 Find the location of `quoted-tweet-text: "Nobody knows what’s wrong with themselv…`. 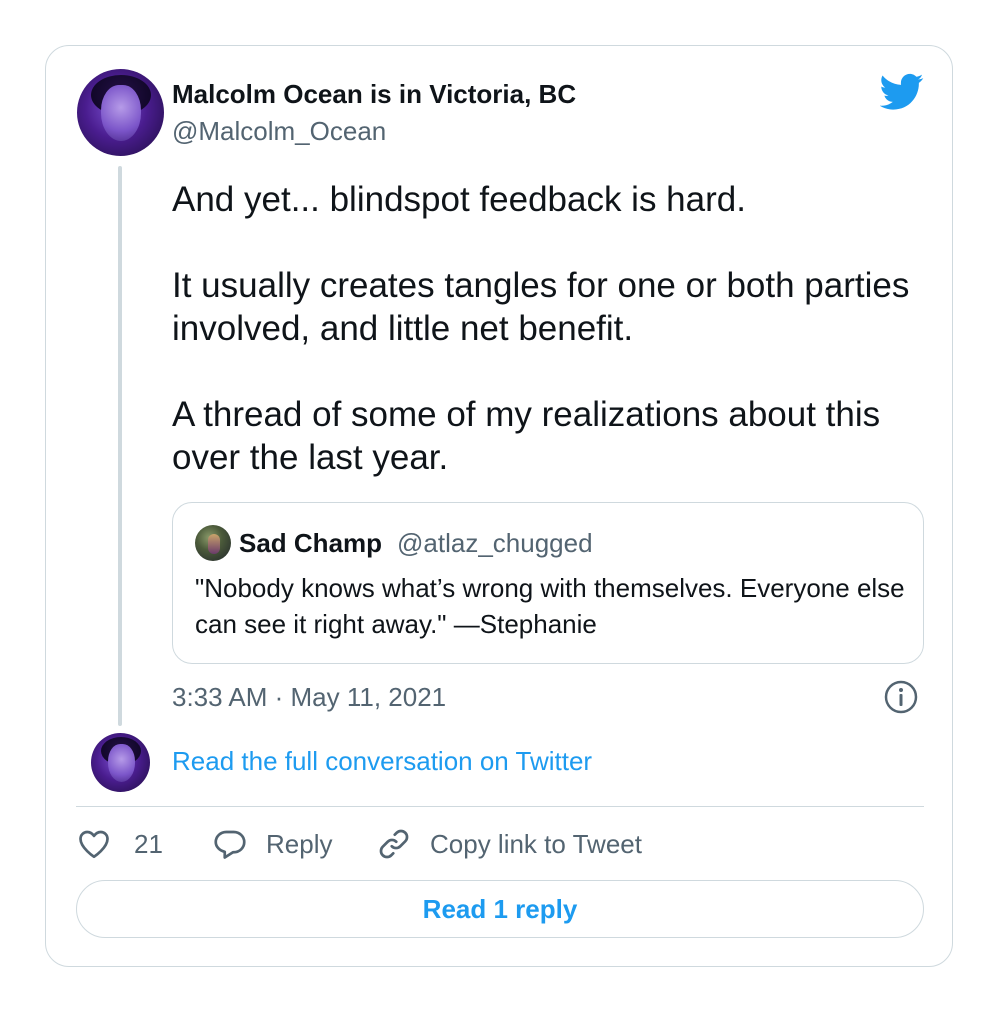

quoted-tweet-text: "Nobody knows what’s wrong with themselv… is located at coordinates (550, 606).